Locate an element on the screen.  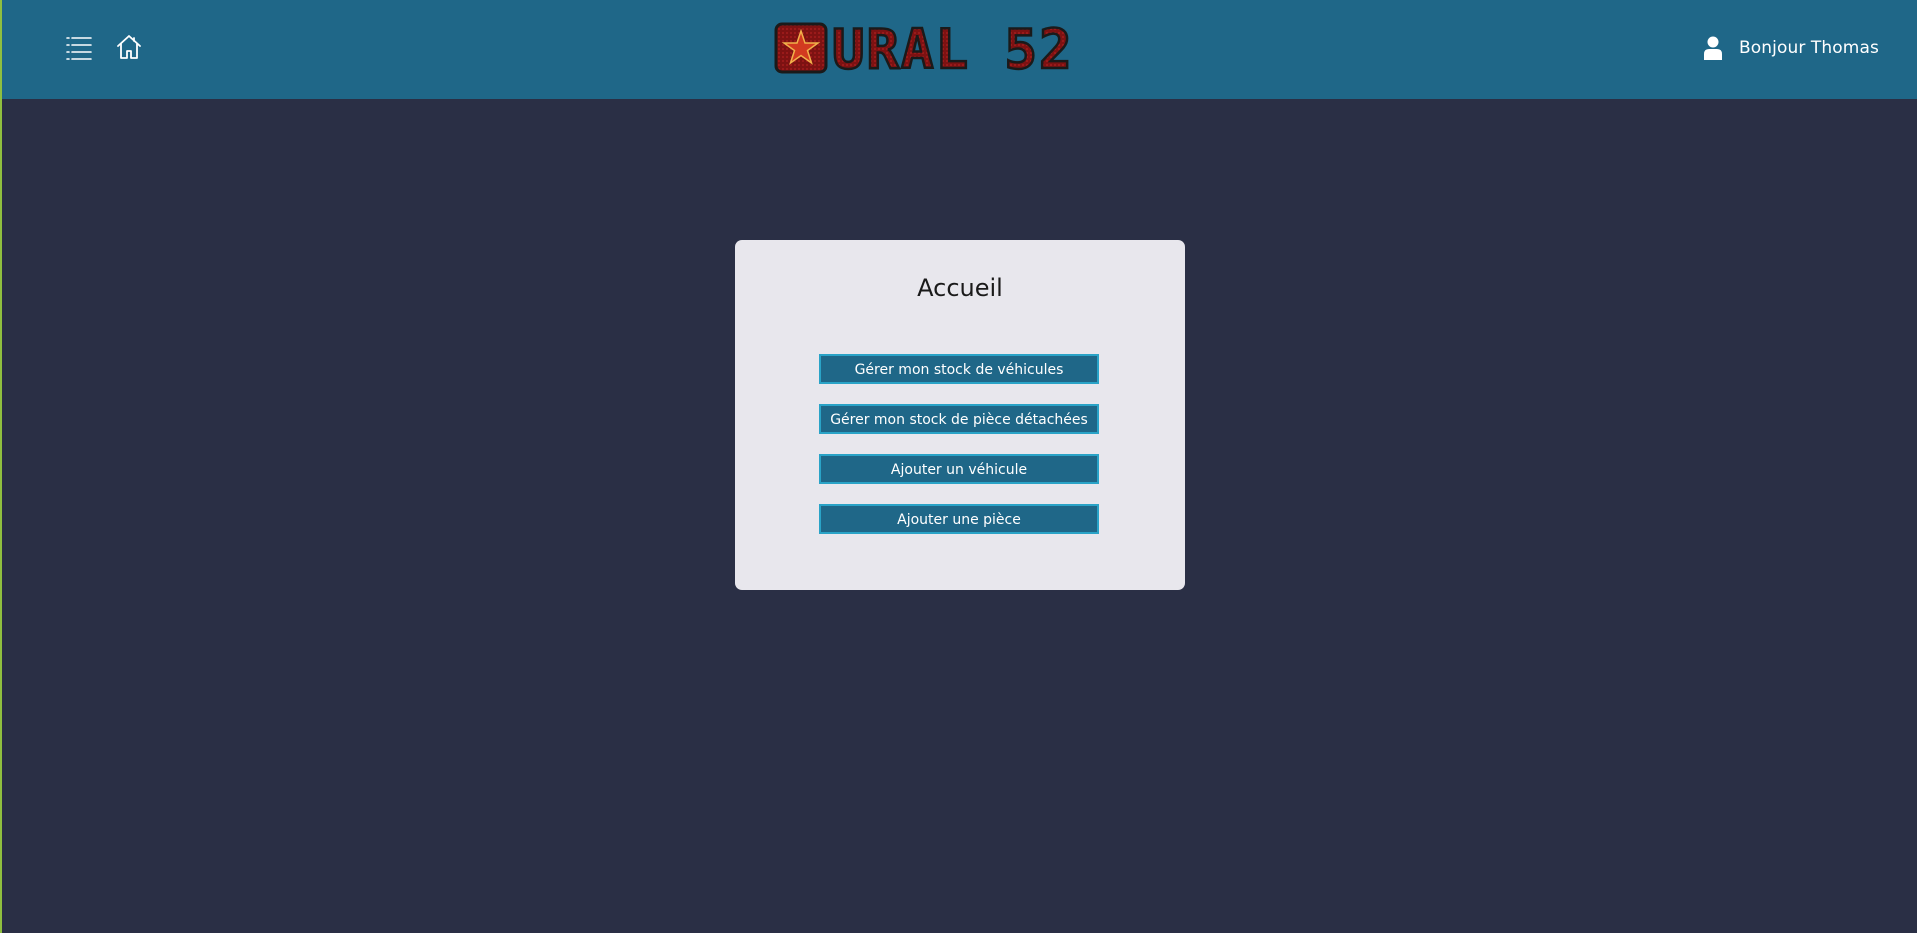
page-title: Accueil is located at coordinates (960, 288).